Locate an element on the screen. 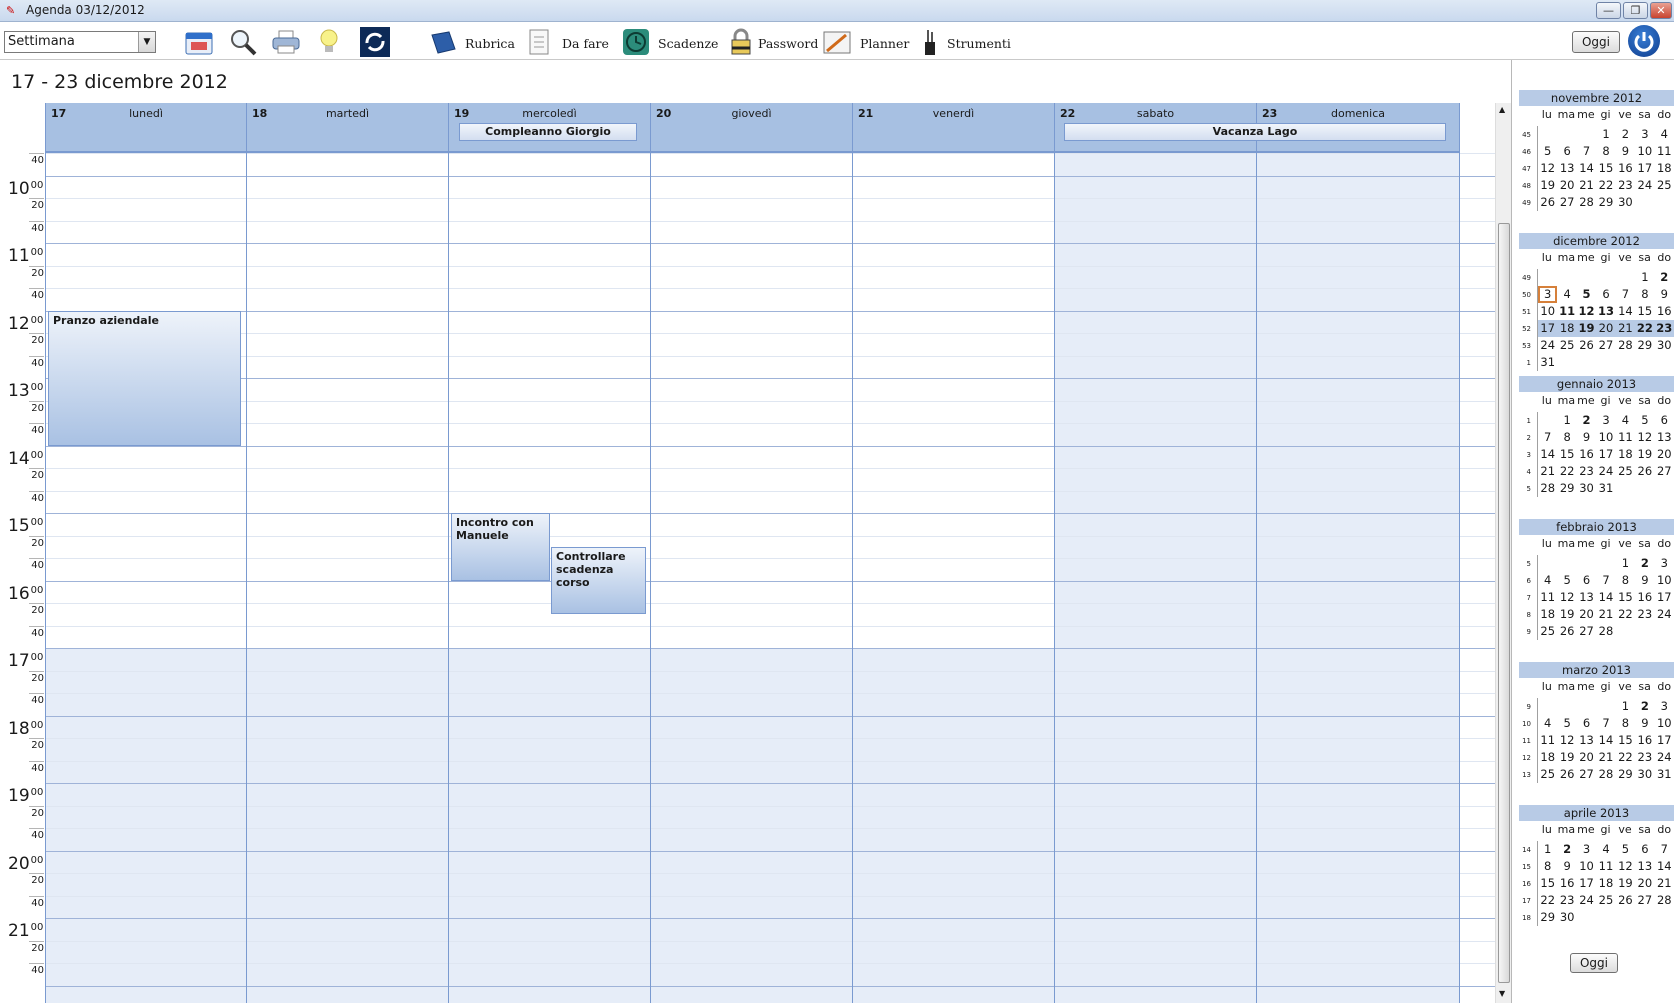 This screenshot has height=1003, width=1674. maximize-button: ❐ is located at coordinates (1635, 10).